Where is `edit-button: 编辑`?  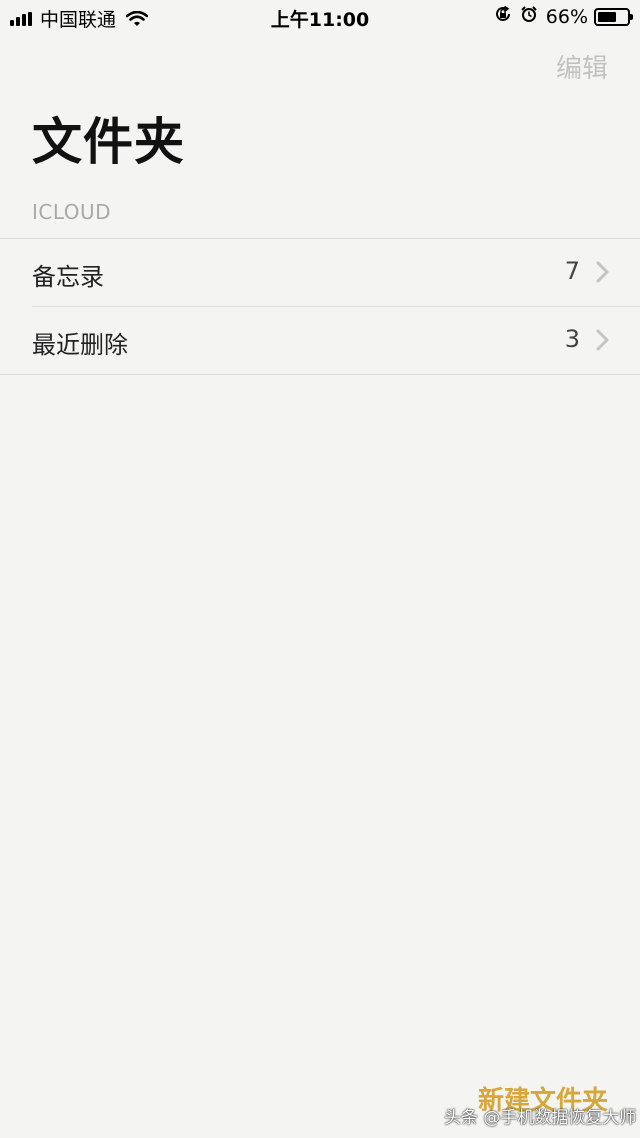 edit-button: 编辑 is located at coordinates (582, 66).